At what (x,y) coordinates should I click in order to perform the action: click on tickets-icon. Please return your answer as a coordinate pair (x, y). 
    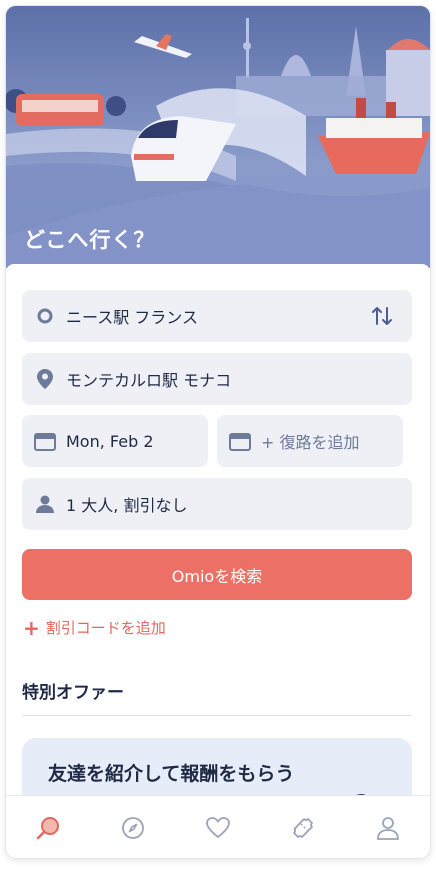
    Looking at the image, I should click on (302, 827).